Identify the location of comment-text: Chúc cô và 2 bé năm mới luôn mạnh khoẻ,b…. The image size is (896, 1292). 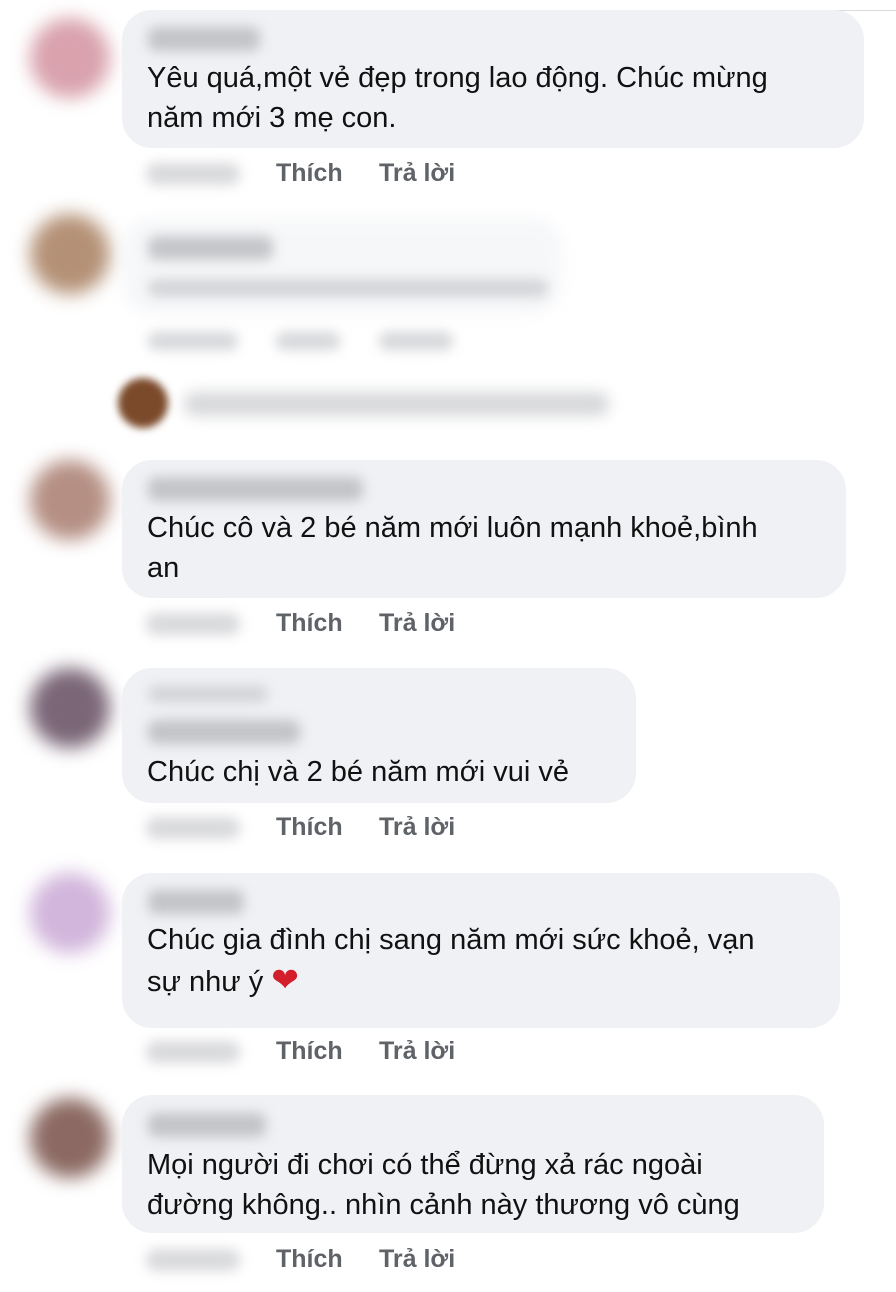
(452, 548).